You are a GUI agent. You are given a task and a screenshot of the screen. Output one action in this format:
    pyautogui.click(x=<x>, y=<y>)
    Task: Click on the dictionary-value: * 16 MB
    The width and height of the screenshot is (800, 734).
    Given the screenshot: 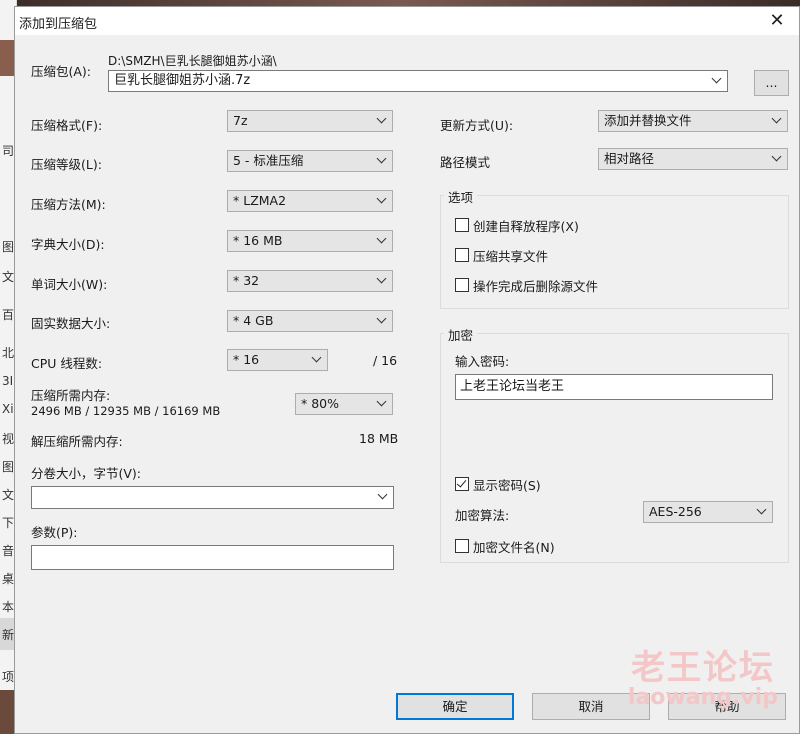 What is the action you would take?
    pyautogui.click(x=258, y=240)
    